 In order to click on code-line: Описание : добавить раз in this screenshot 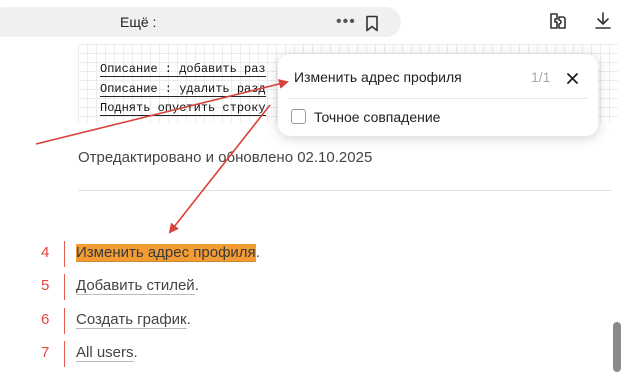, I will do `click(183, 69)`.